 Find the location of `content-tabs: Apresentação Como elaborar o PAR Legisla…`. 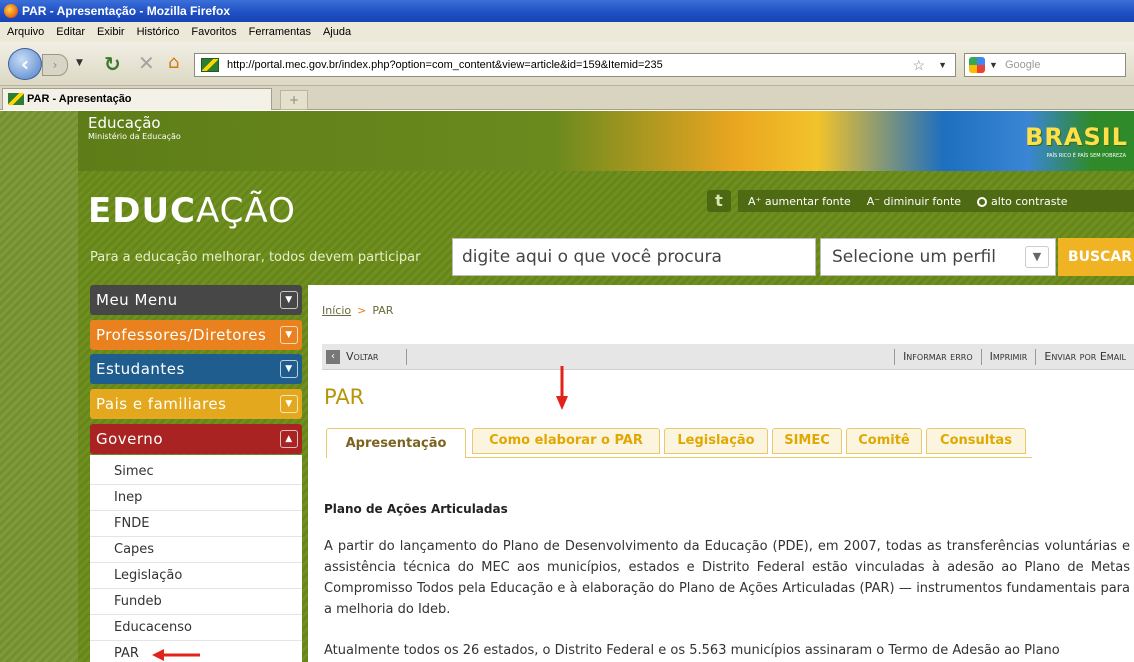

content-tabs: Apresentação Como elaborar o PAR Legisla… is located at coordinates (730, 443).